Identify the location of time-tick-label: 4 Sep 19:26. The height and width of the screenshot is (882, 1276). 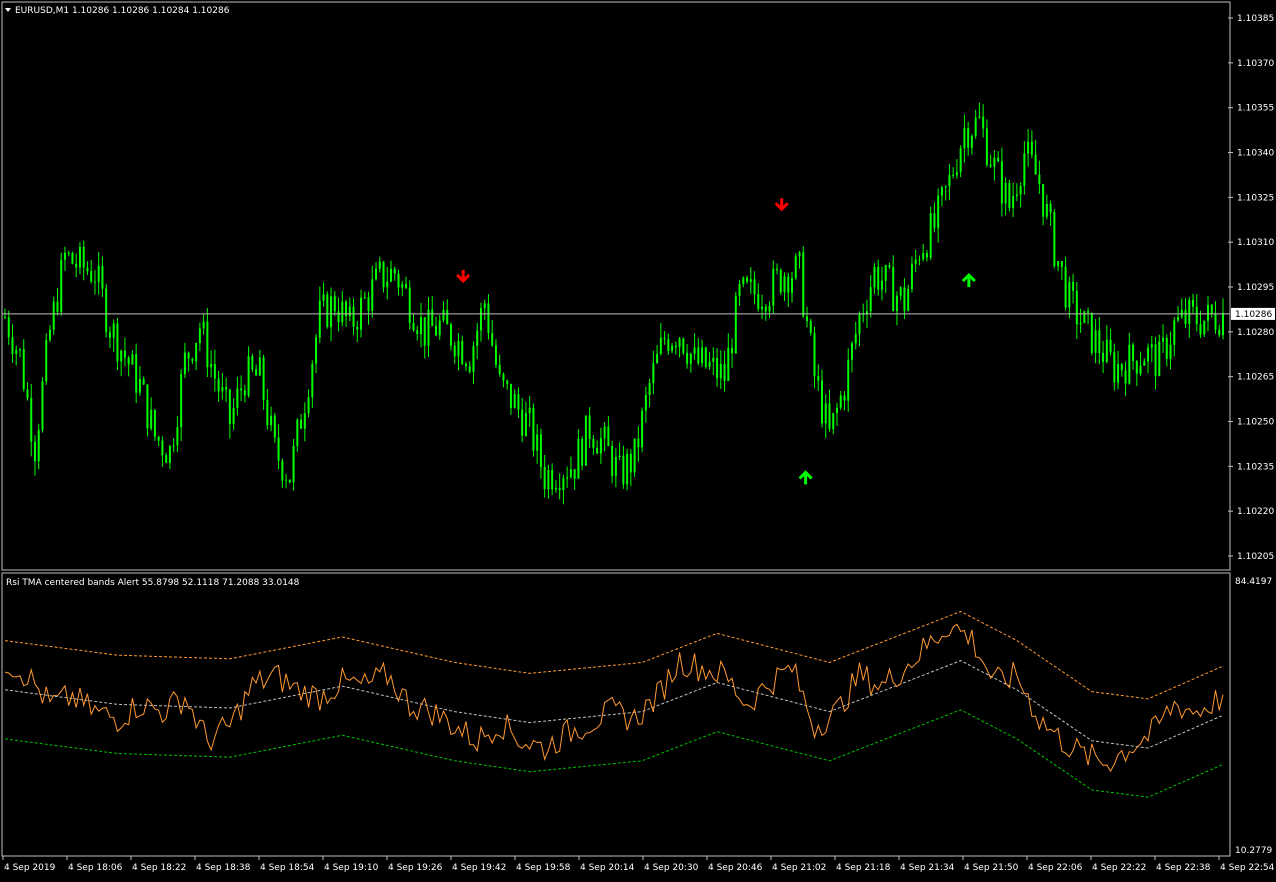
(415, 868).